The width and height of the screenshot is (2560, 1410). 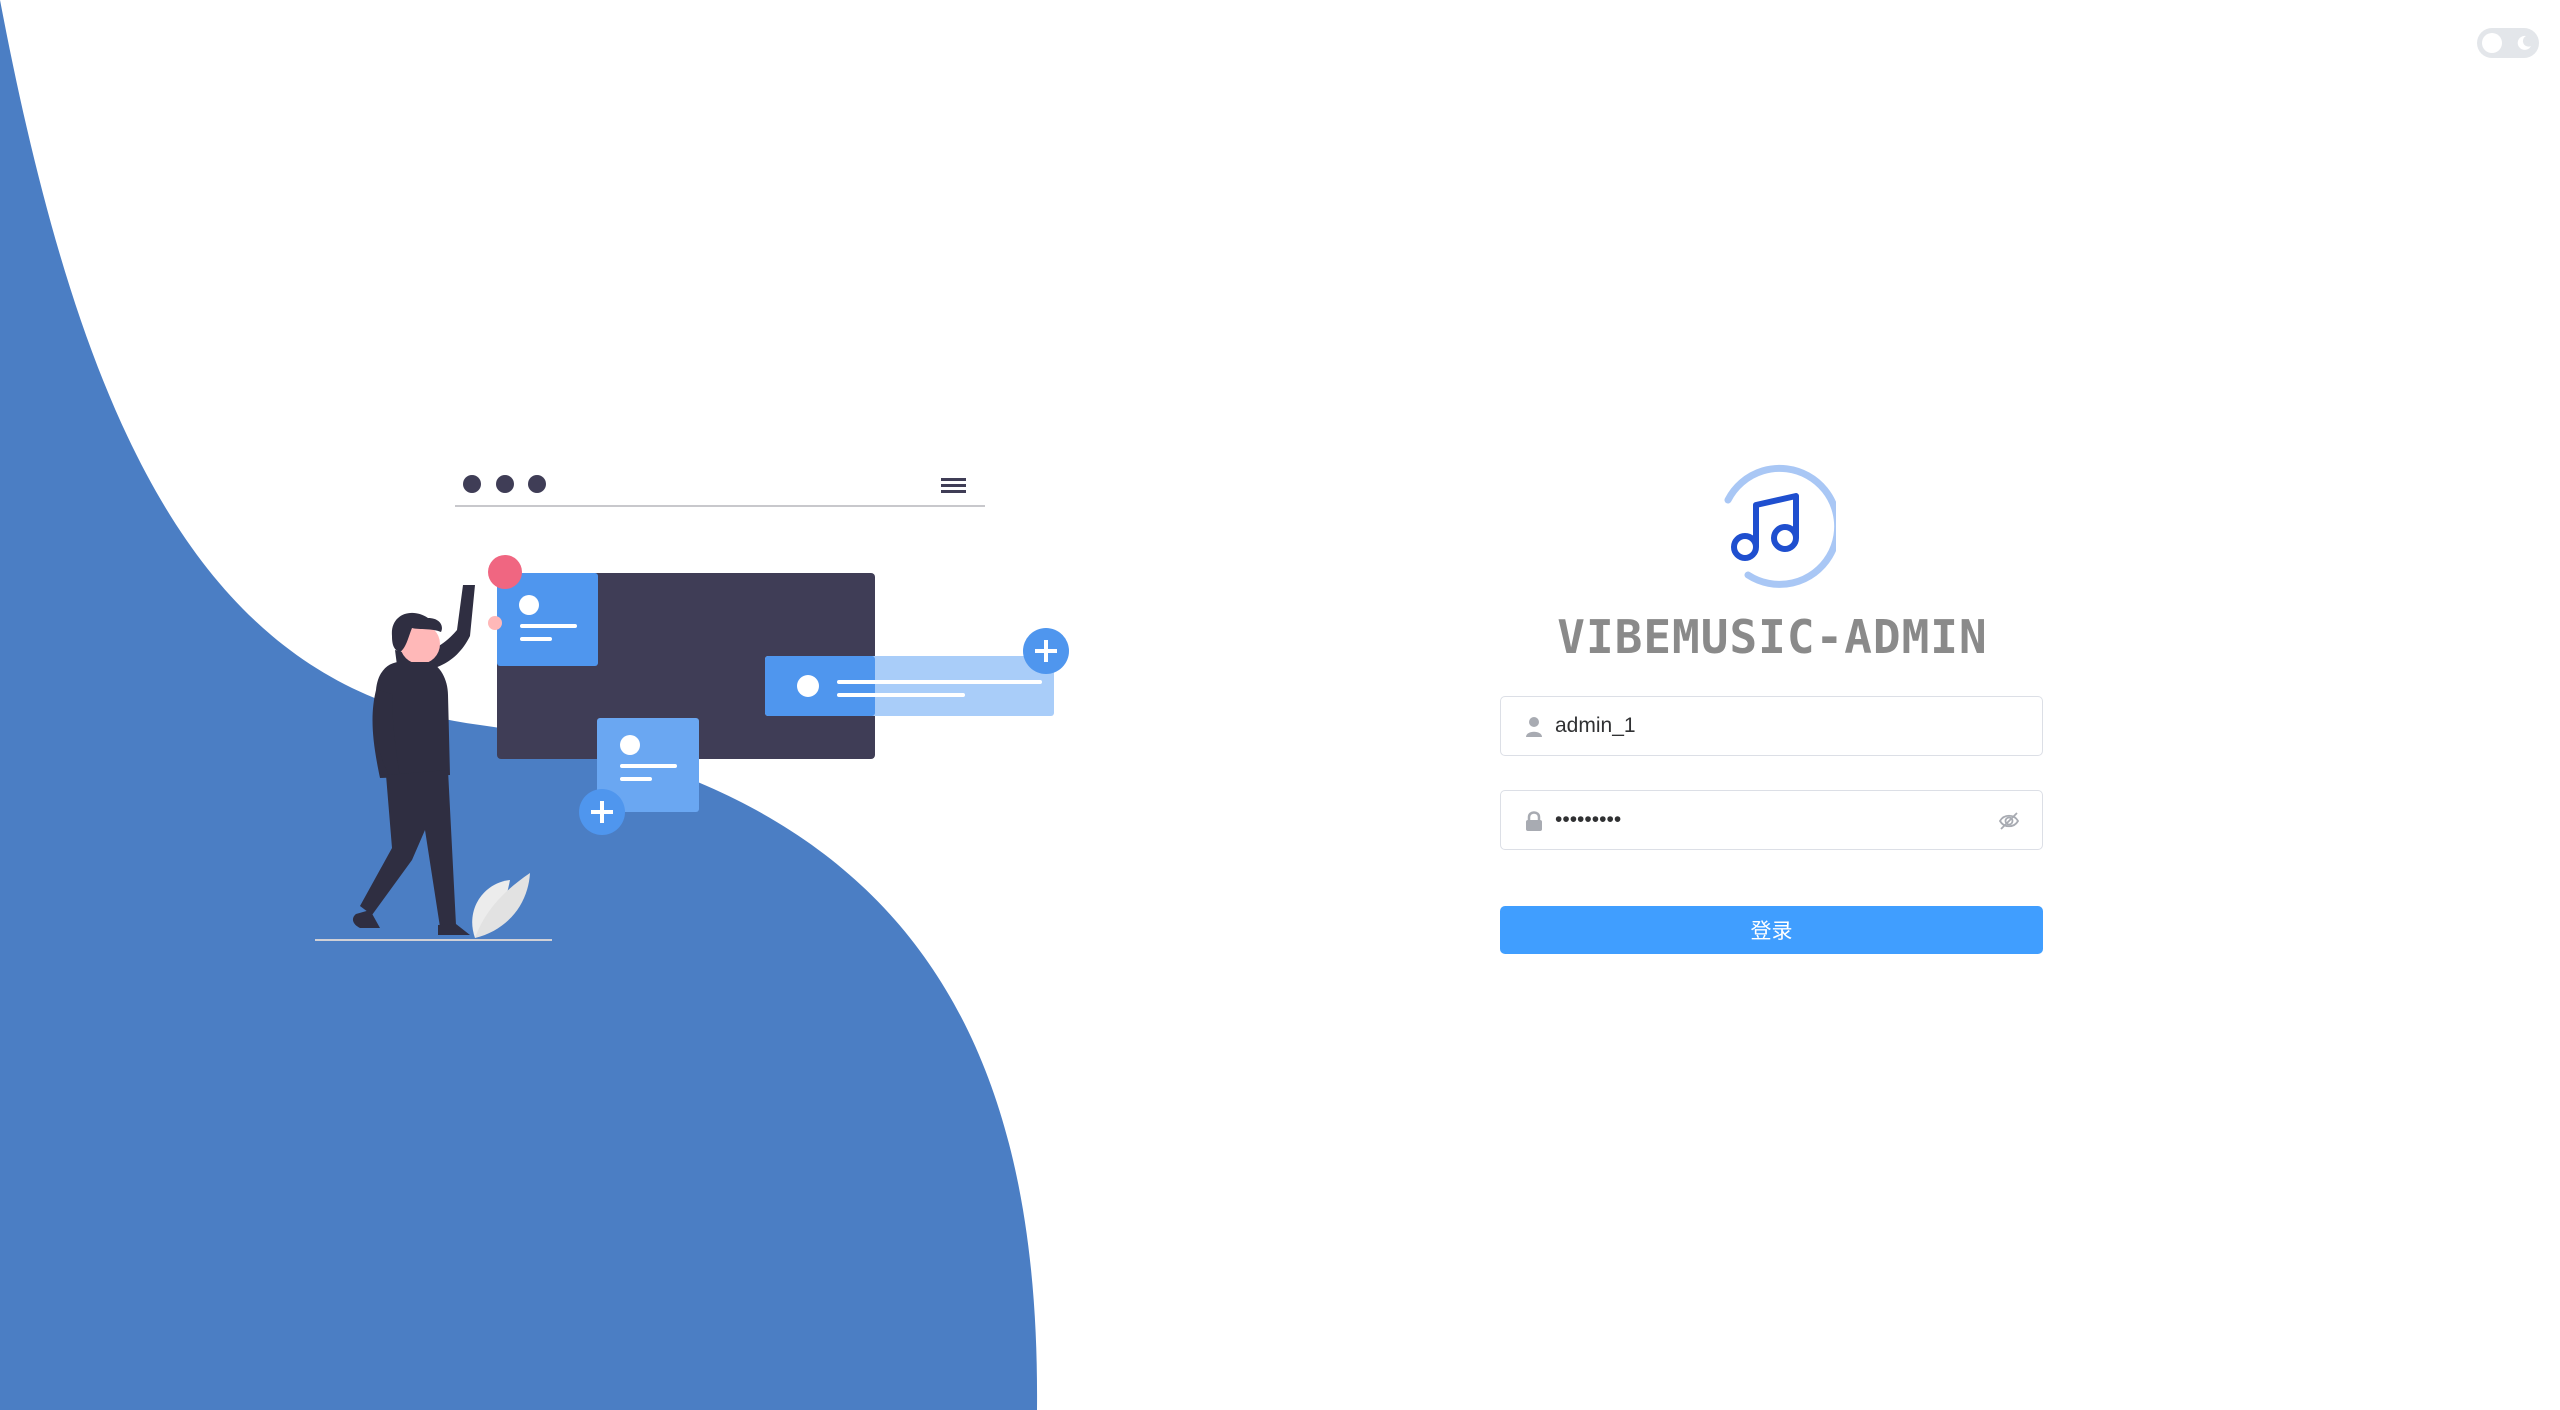 I want to click on theme-toggle-switch, so click(x=2508, y=43).